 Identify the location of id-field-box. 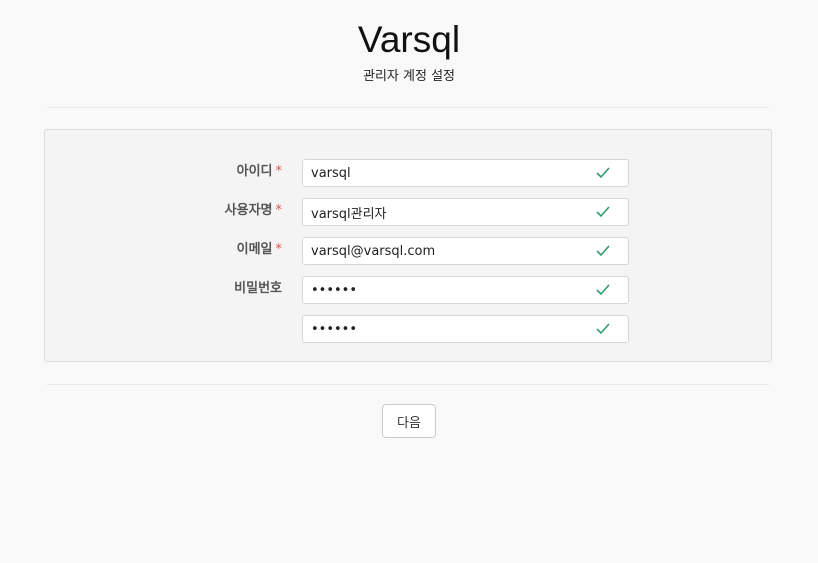
(465, 173).